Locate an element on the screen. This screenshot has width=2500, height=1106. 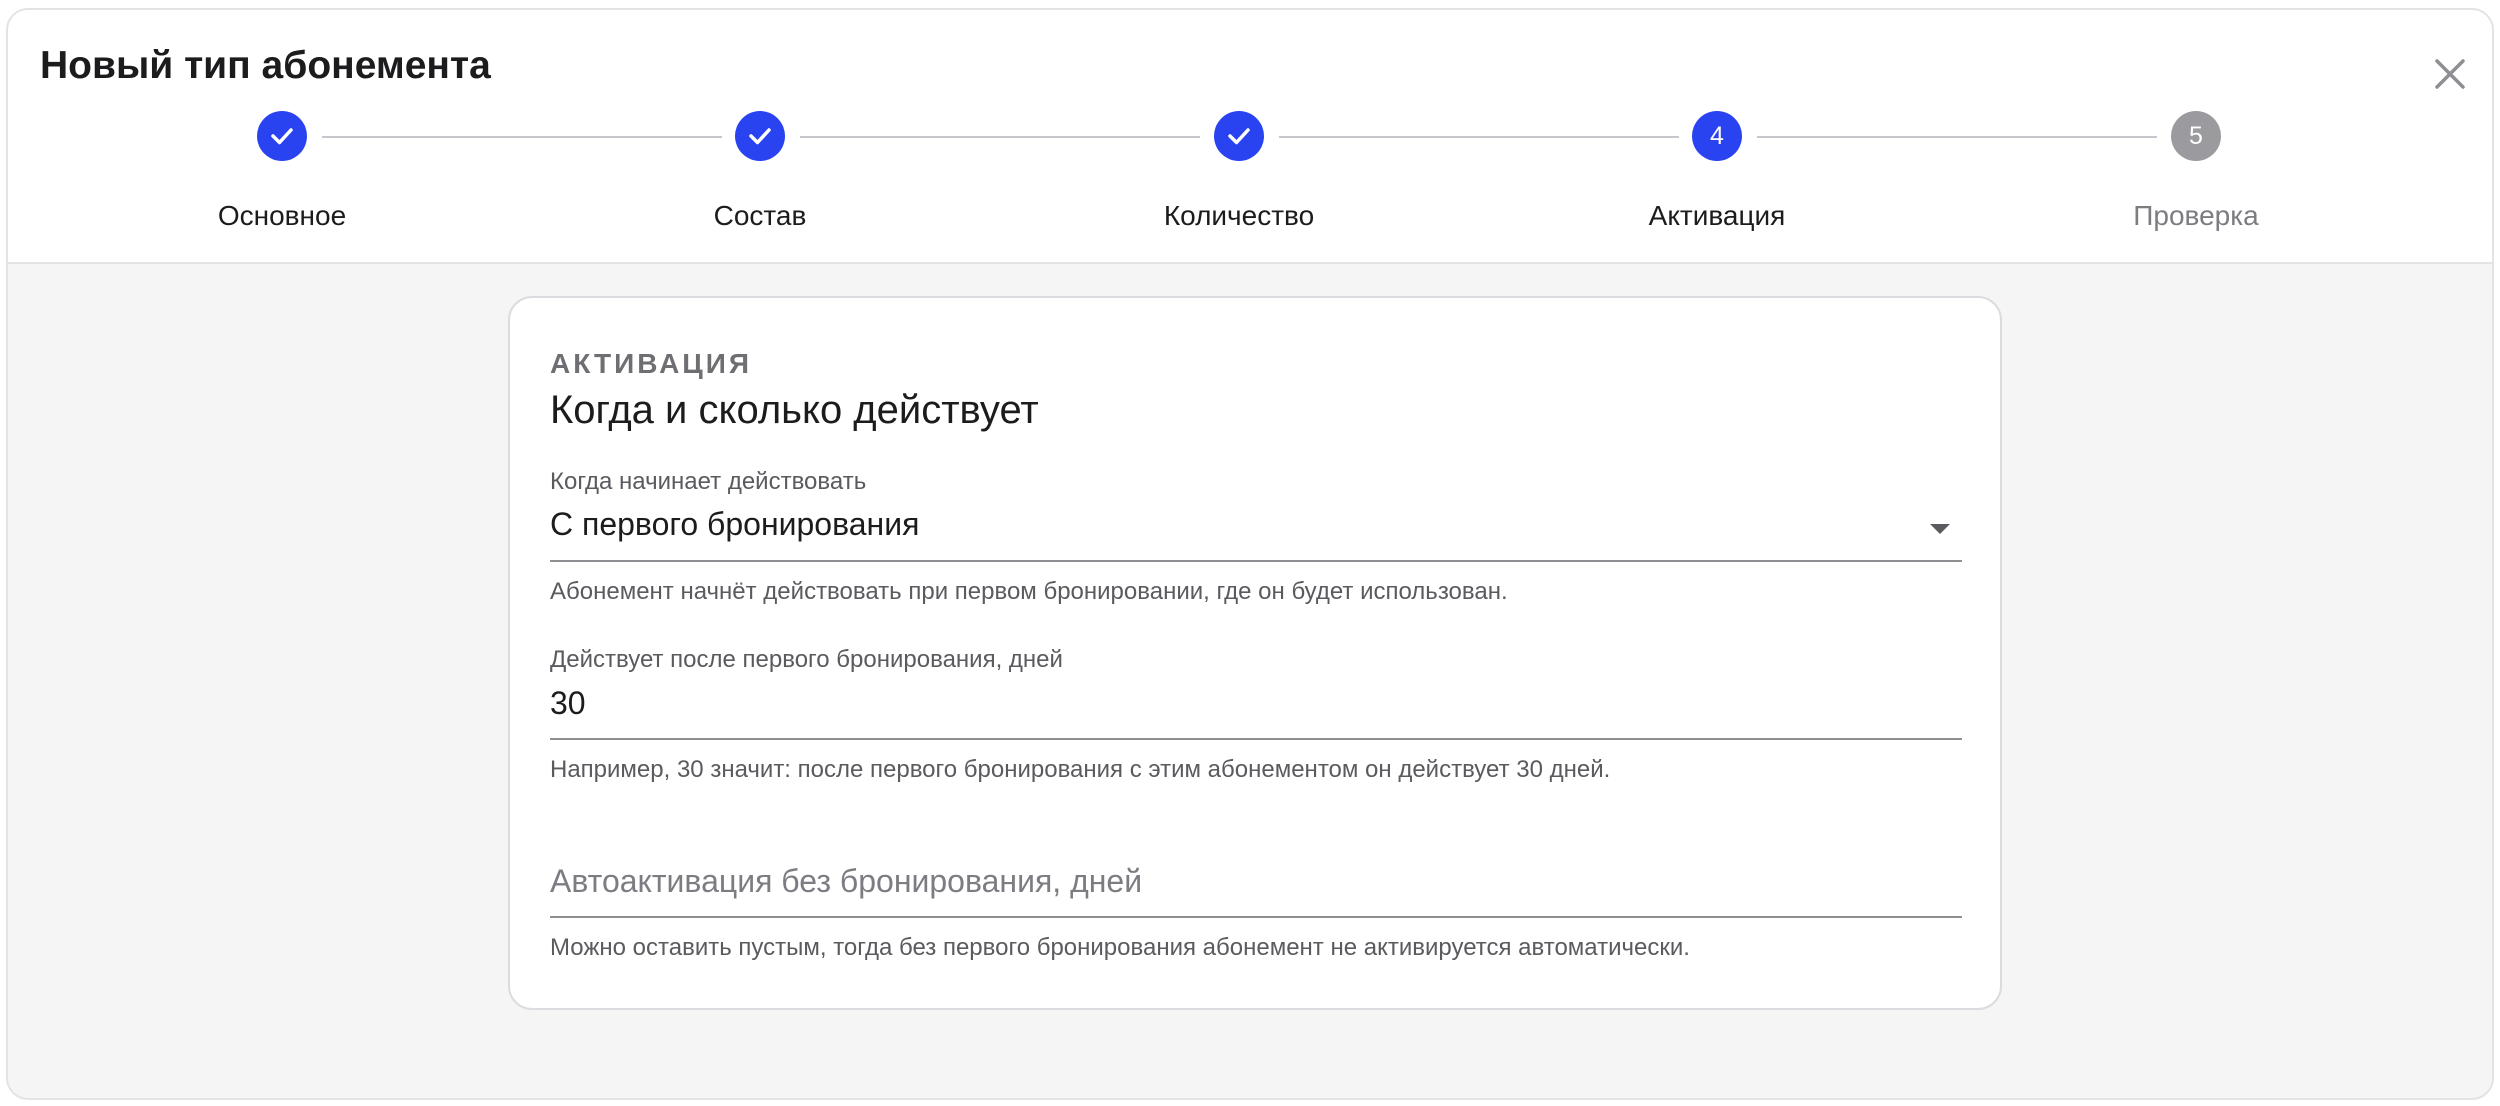
section-title: Когда и сколько действует is located at coordinates (794, 410).